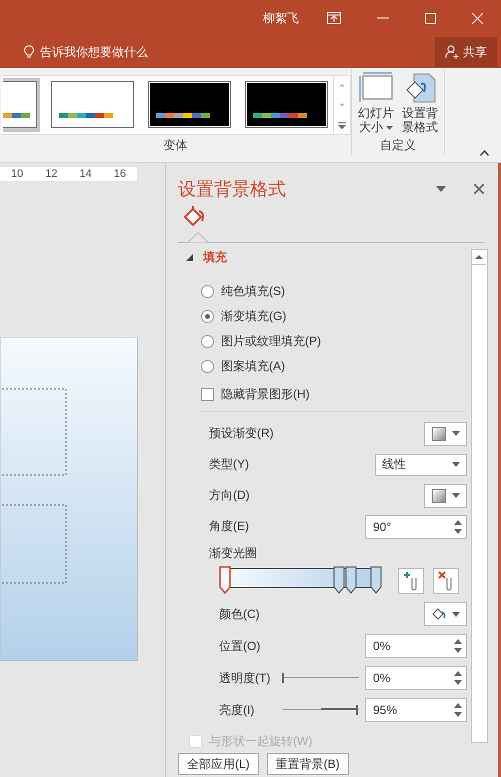  I want to click on paperclip-cross-icon, so click(446, 581).